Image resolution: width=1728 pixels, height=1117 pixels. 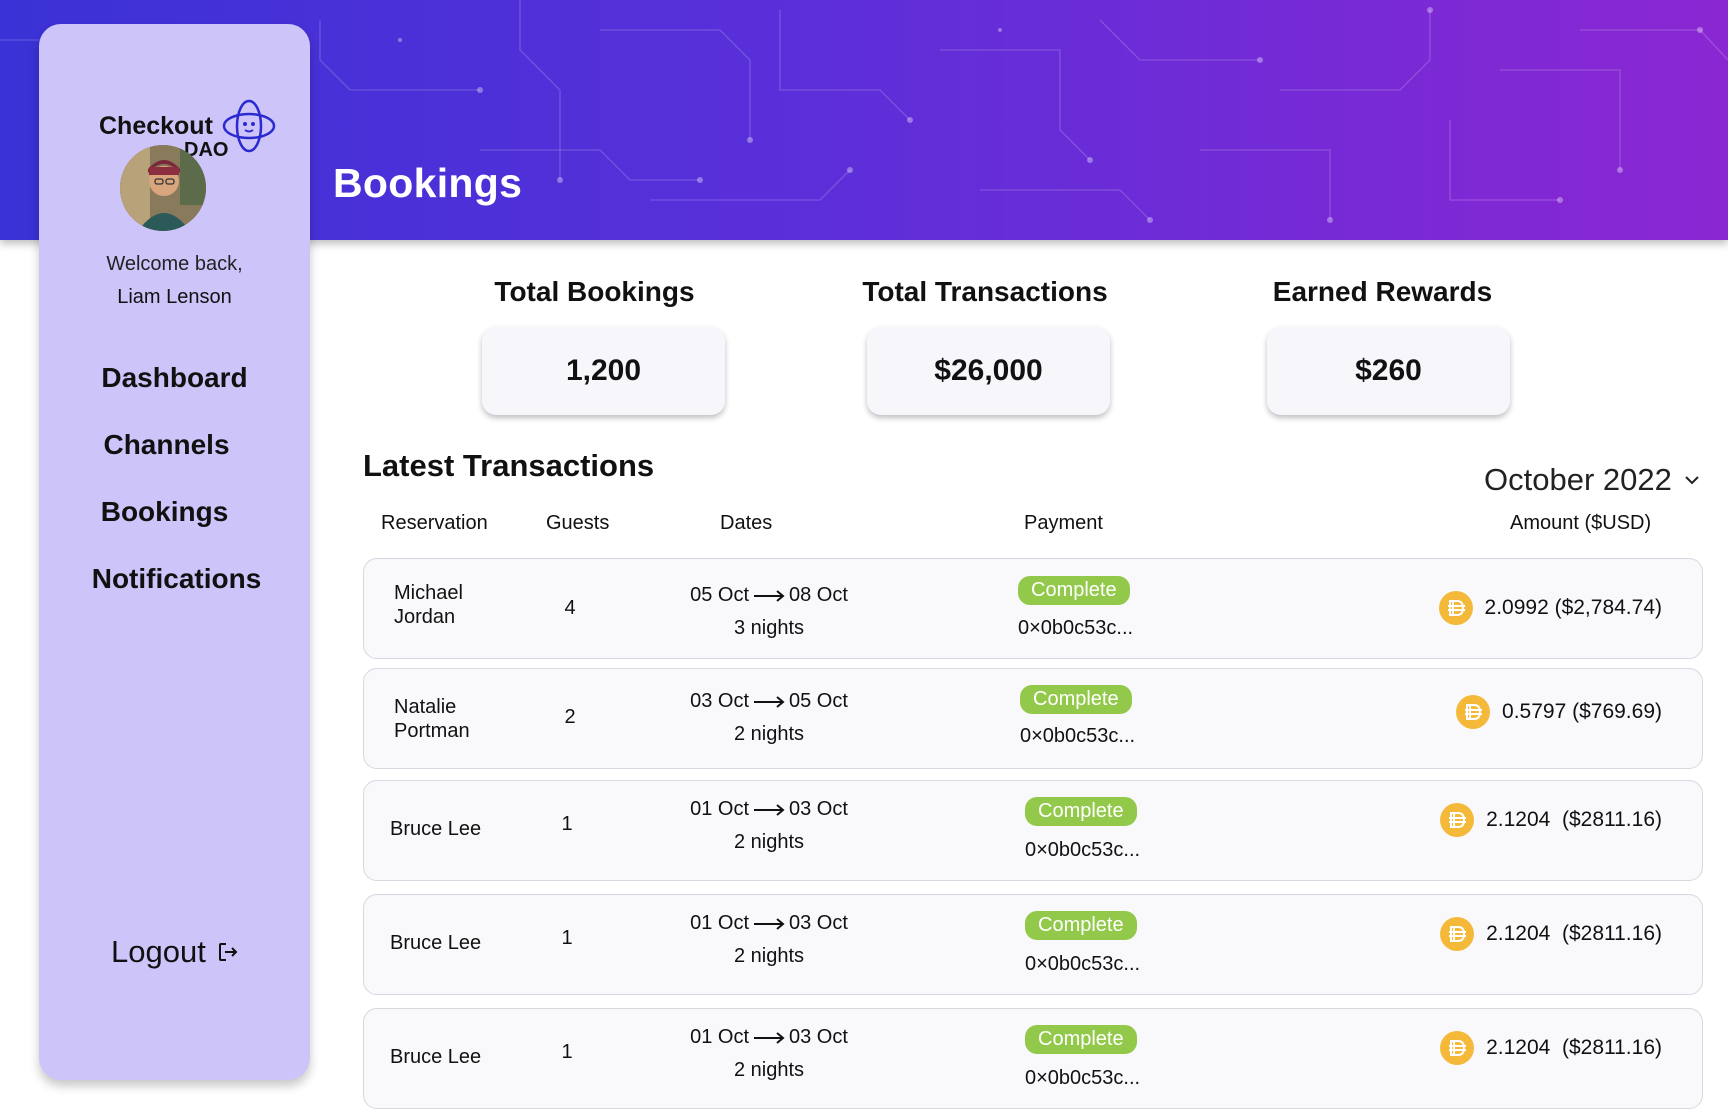 I want to click on reservation-last-name: Portman, so click(x=432, y=731).